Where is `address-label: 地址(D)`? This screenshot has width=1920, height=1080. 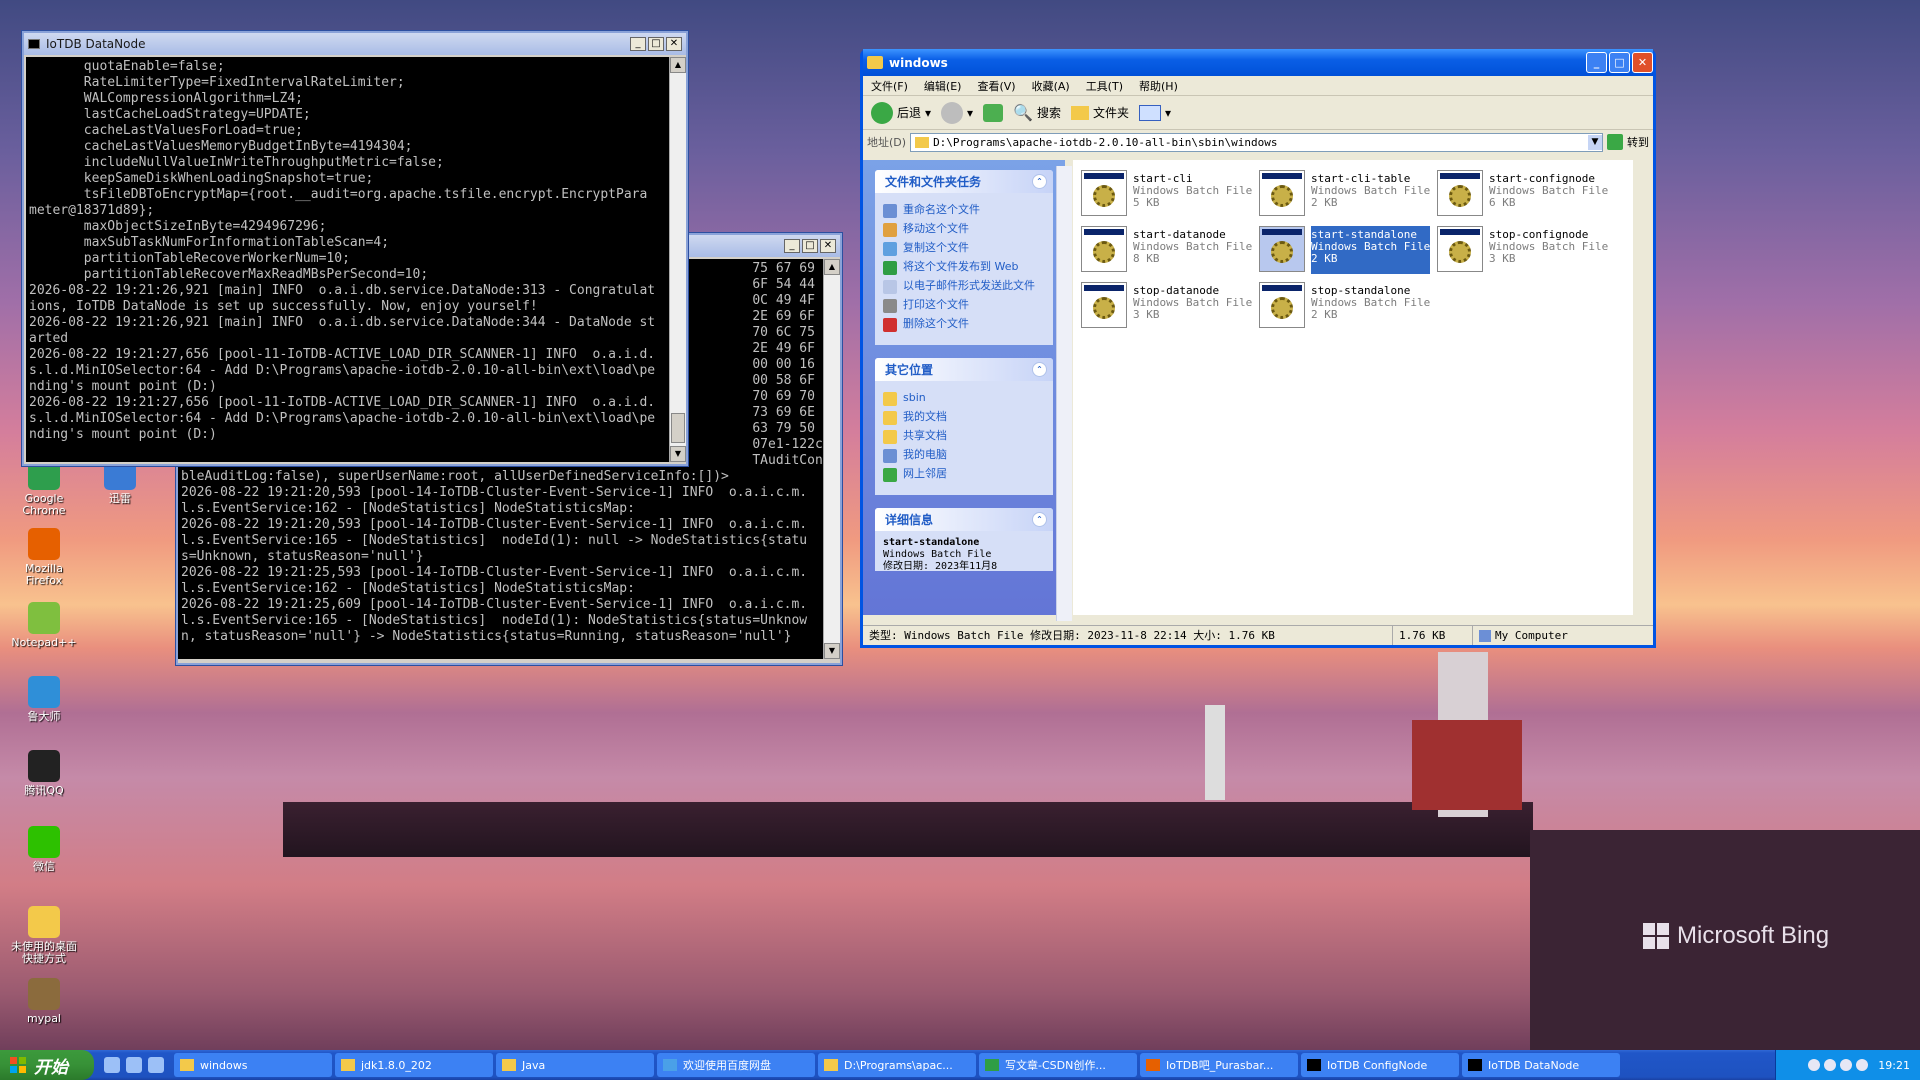 address-label: 地址(D) is located at coordinates (887, 142).